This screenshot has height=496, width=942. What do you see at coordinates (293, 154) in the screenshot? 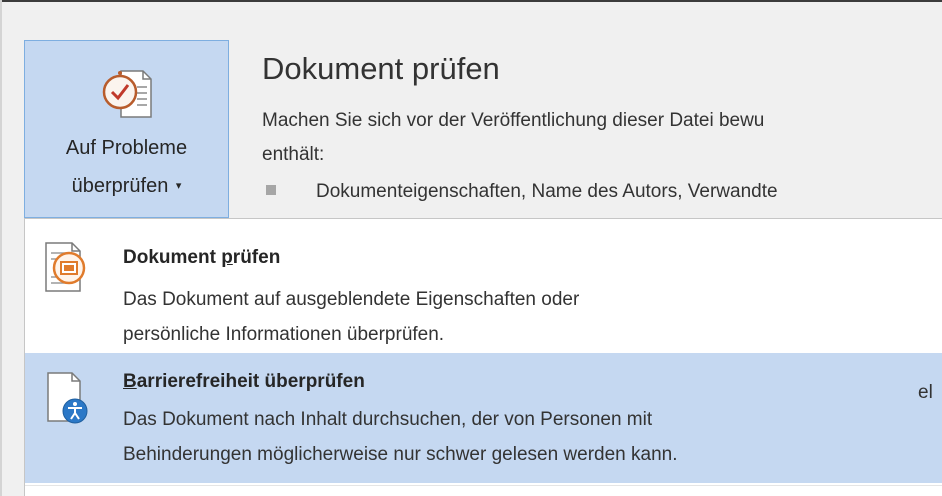
I see `section-description-line2: enthält:` at bounding box center [293, 154].